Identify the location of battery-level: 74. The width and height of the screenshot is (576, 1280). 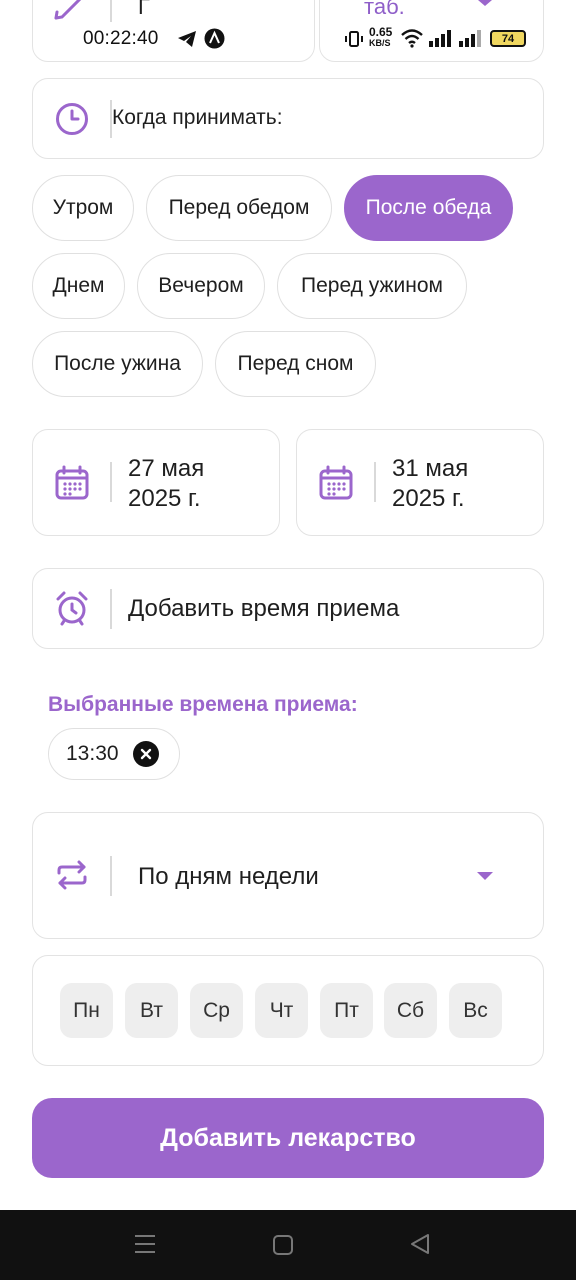
(508, 38).